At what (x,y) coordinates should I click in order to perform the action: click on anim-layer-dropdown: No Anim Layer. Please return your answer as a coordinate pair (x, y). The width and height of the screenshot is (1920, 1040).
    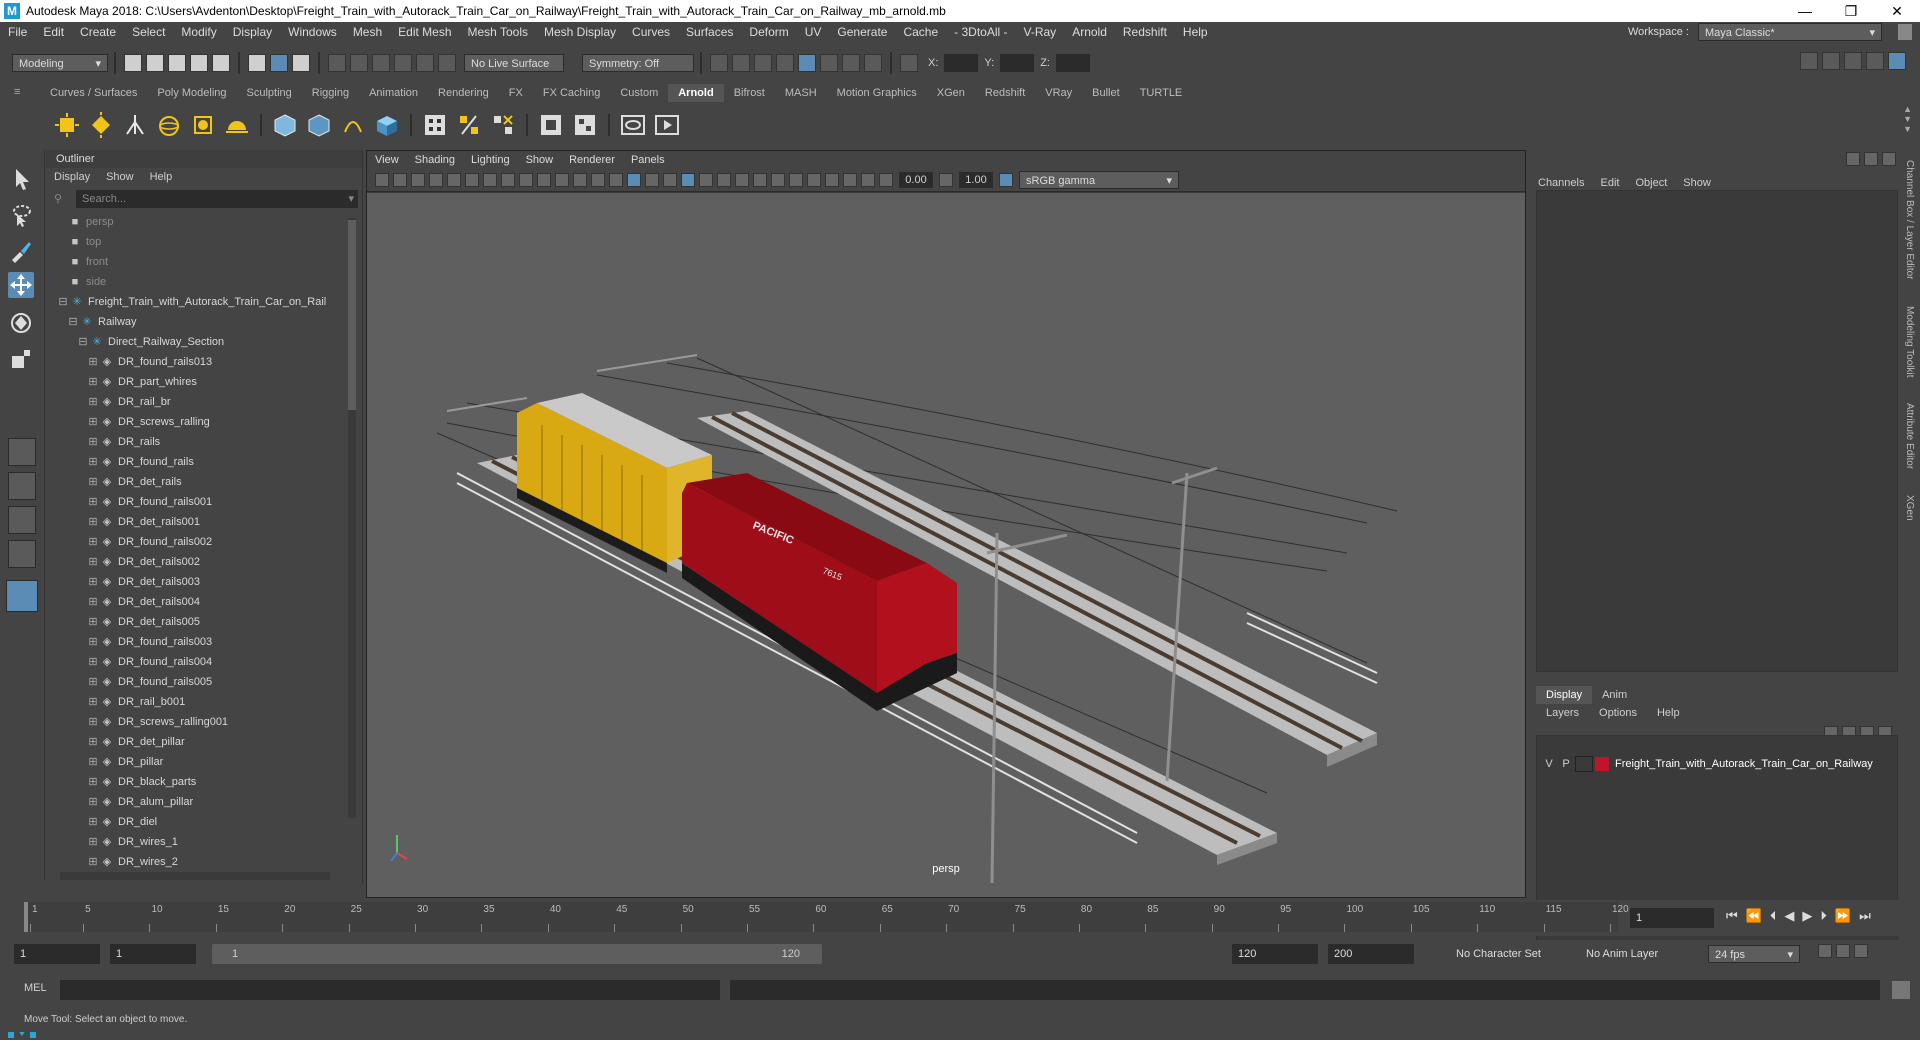
    Looking at the image, I should click on (1632, 954).